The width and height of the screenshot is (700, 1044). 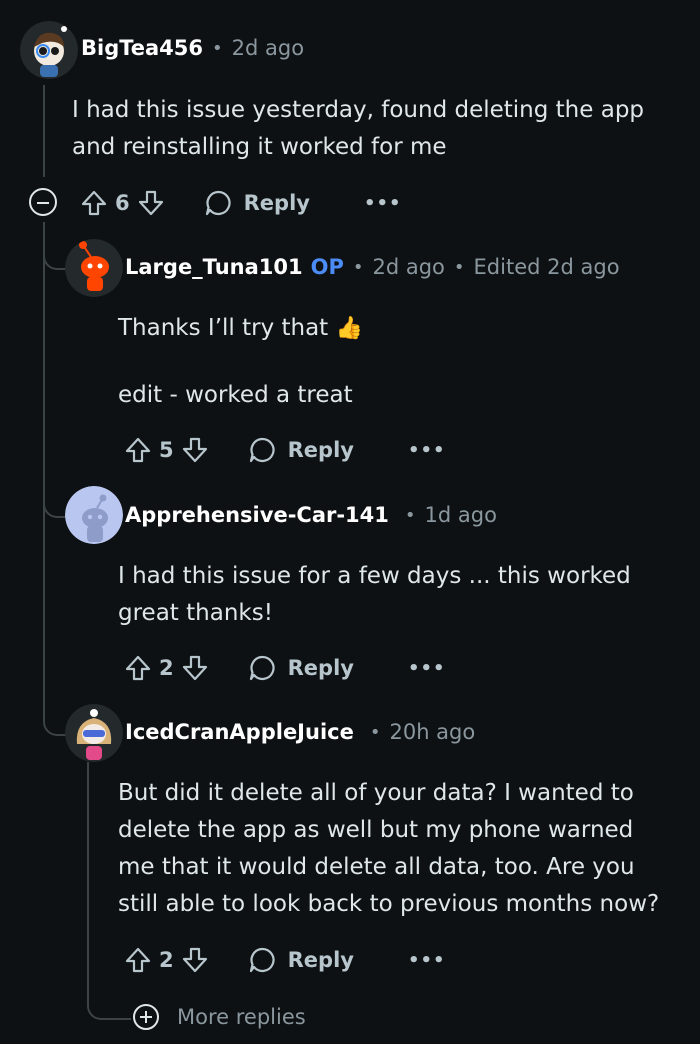 What do you see at coordinates (223, 328) in the screenshot?
I see `comment-text: Thanks I’ll try that` at bounding box center [223, 328].